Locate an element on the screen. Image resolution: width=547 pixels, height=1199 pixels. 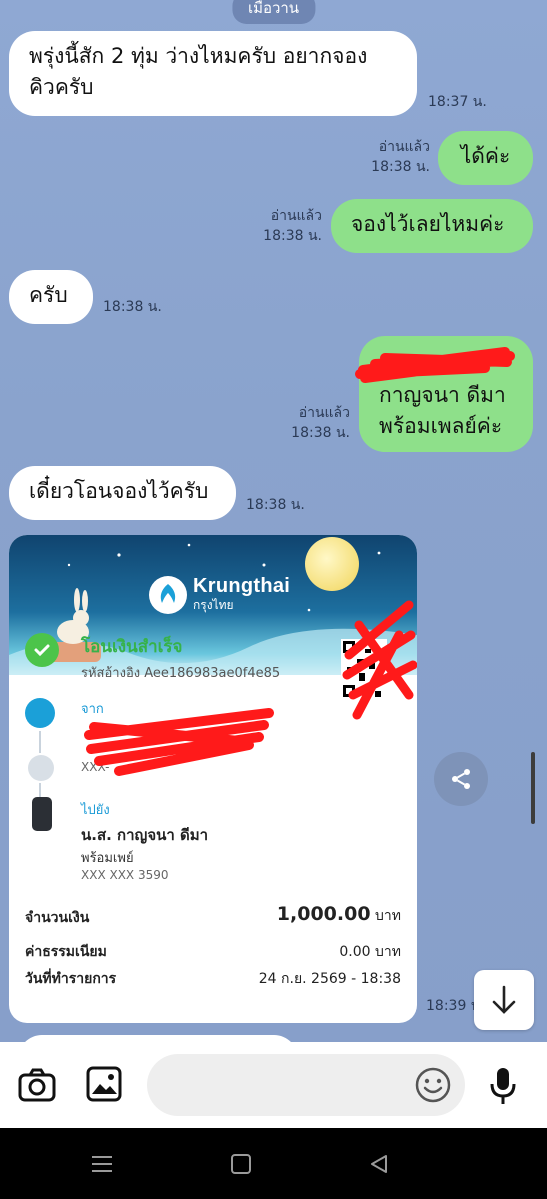
arrow-down-icon is located at coordinates (504, 999).